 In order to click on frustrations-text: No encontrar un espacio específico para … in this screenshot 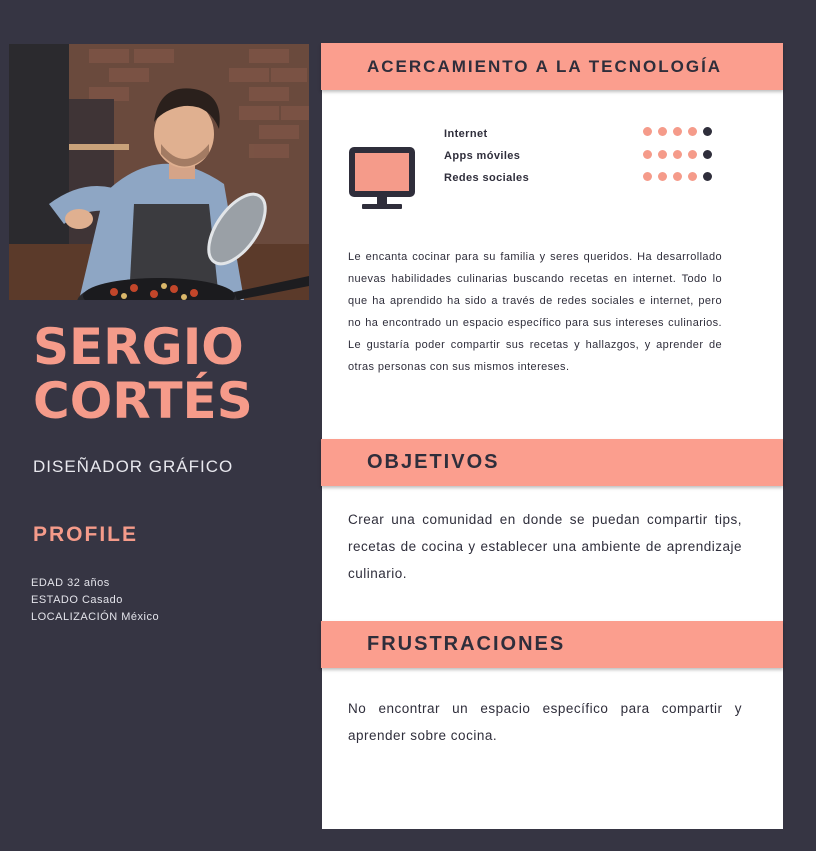, I will do `click(545, 722)`.